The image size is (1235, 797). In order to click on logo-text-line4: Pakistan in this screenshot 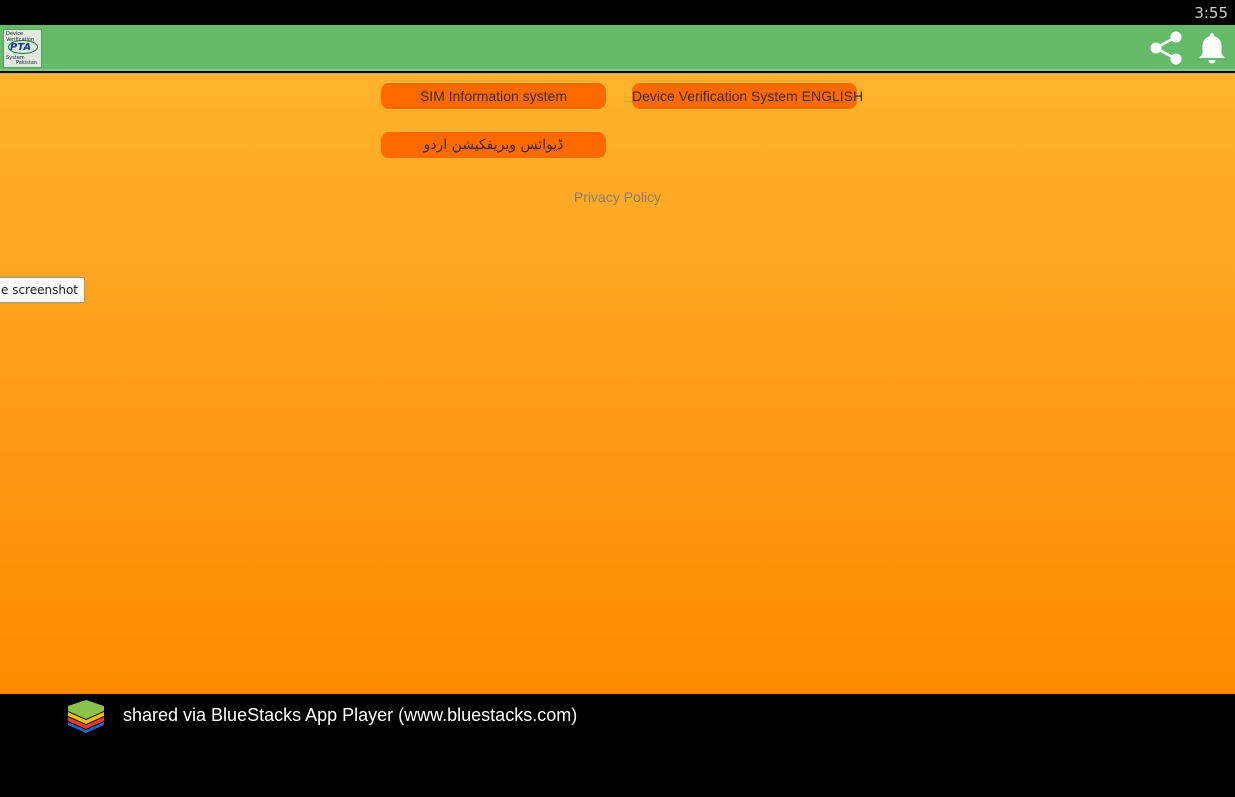, I will do `click(26, 63)`.